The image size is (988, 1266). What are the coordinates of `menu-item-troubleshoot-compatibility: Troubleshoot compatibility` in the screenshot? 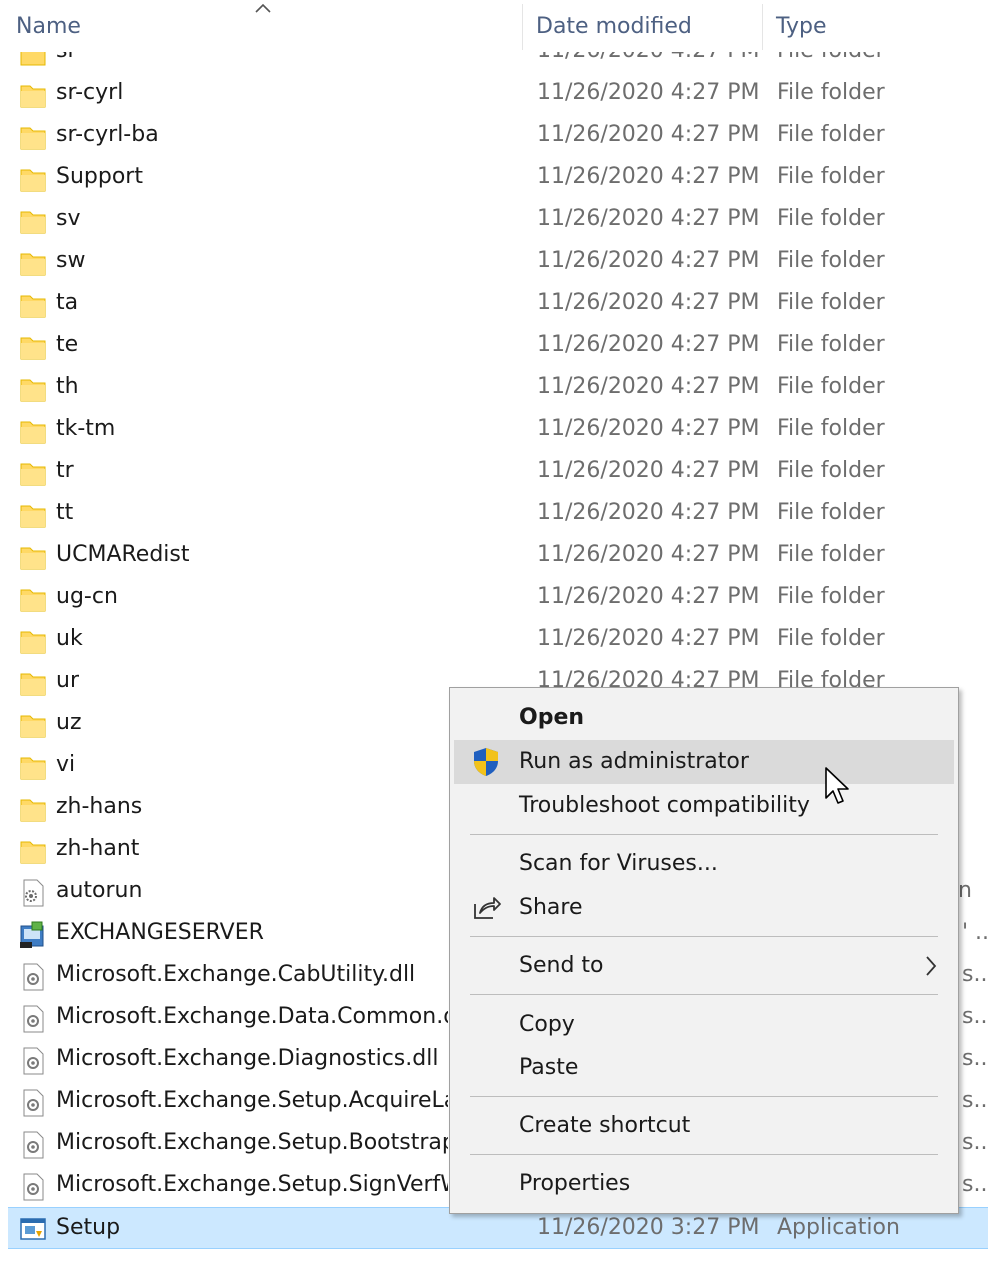 It's located at (704, 806).